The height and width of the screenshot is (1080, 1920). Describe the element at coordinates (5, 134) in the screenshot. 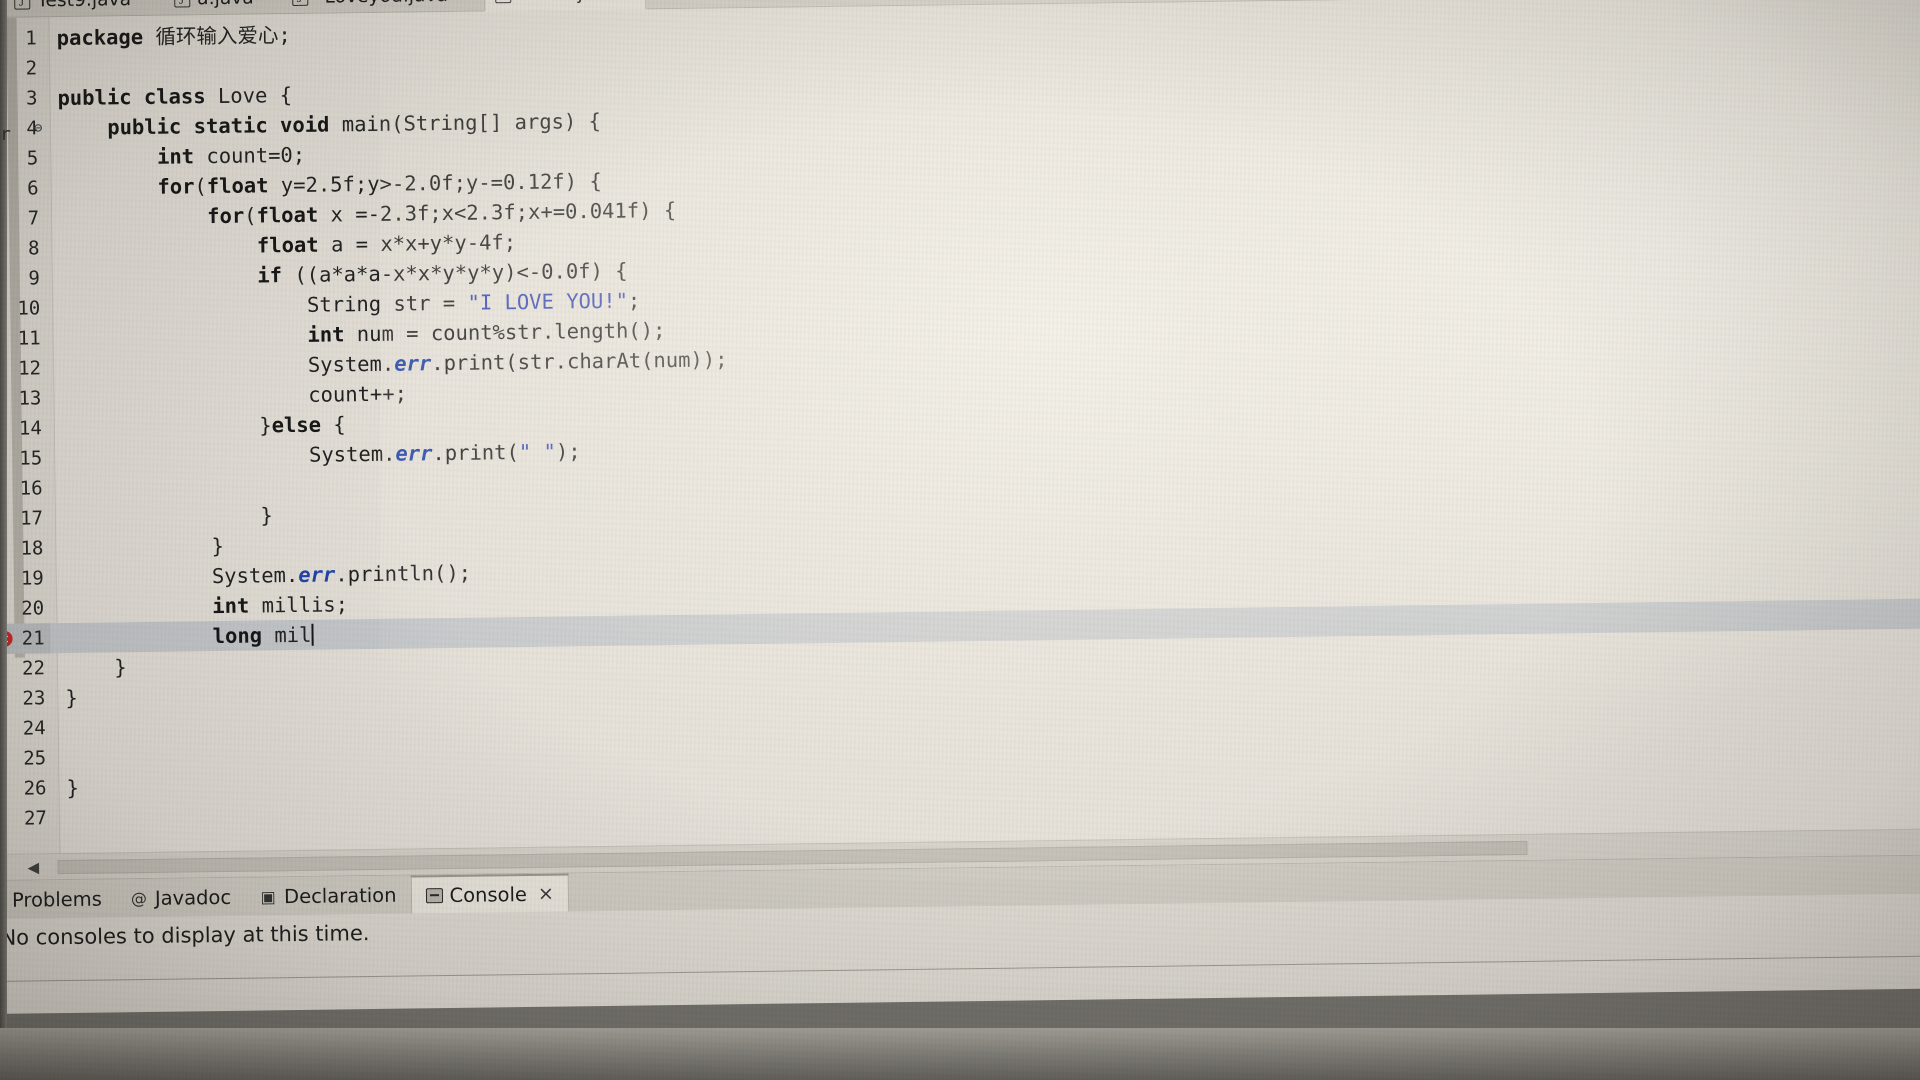

I see `gutter-stray-character: r` at that location.